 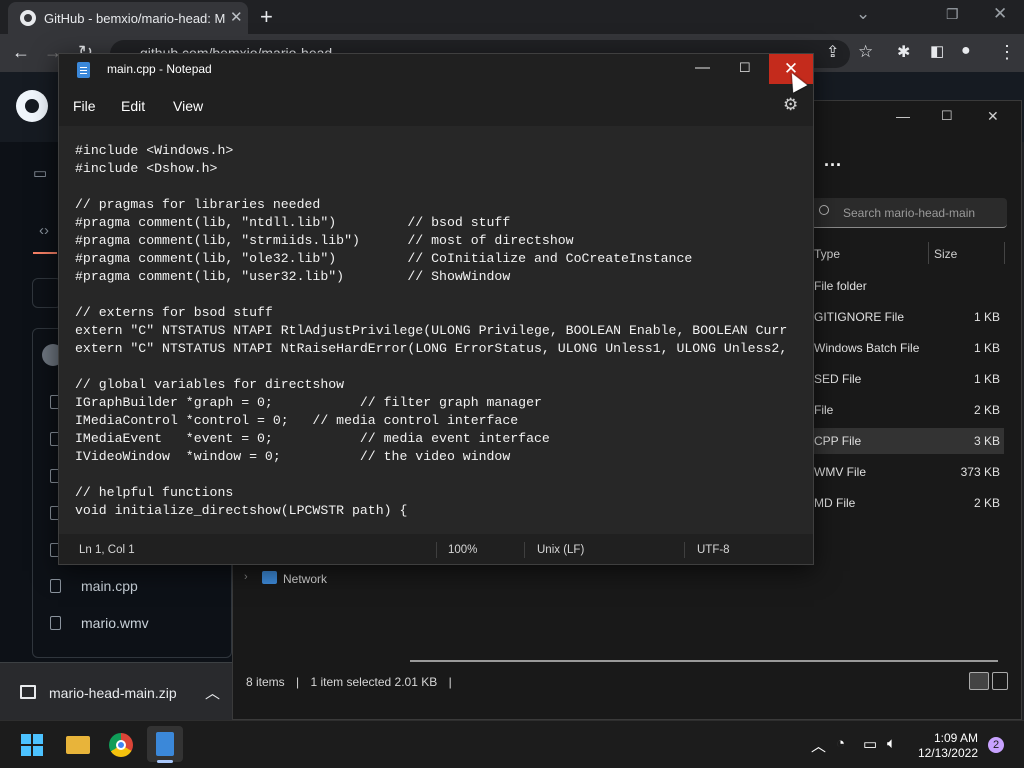 What do you see at coordinates (84, 106) in the screenshot?
I see `menu-file: File` at bounding box center [84, 106].